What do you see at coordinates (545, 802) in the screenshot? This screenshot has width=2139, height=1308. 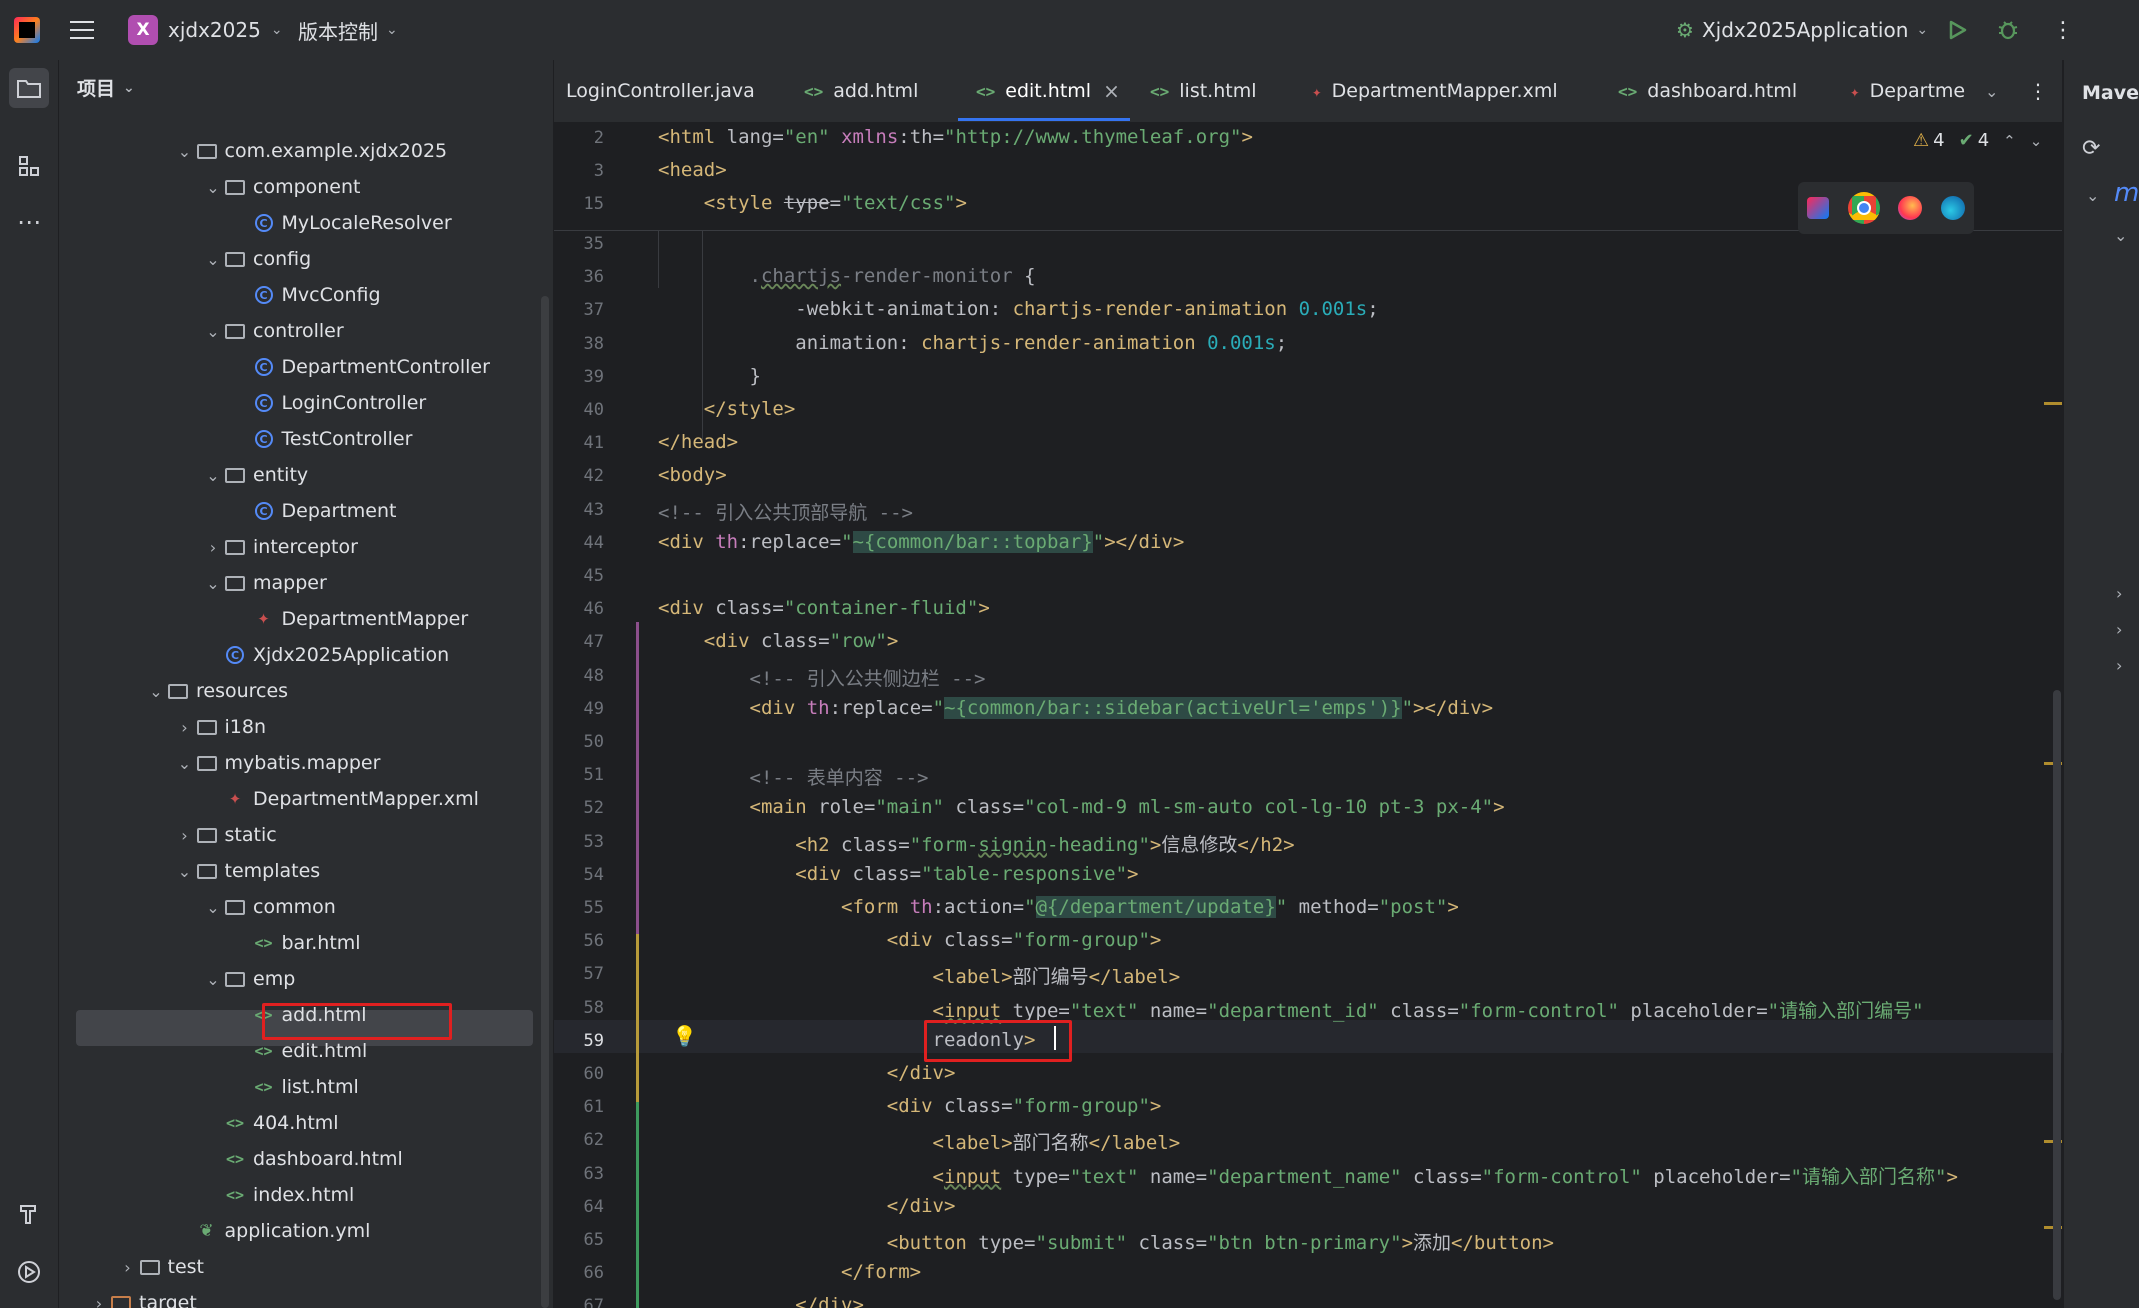 I see `project-scrollbar` at bounding box center [545, 802].